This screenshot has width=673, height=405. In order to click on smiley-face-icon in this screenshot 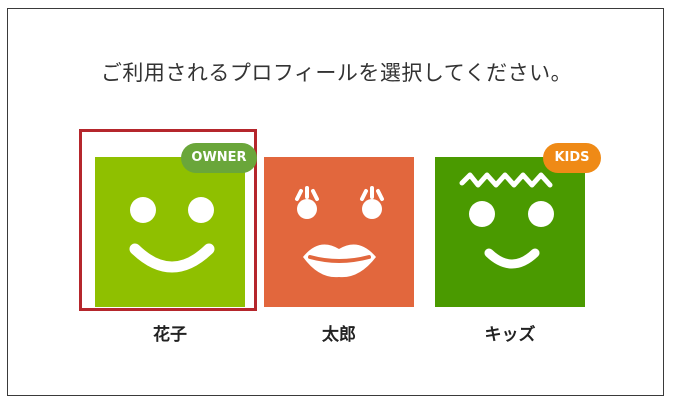, I will do `click(170, 232)`.